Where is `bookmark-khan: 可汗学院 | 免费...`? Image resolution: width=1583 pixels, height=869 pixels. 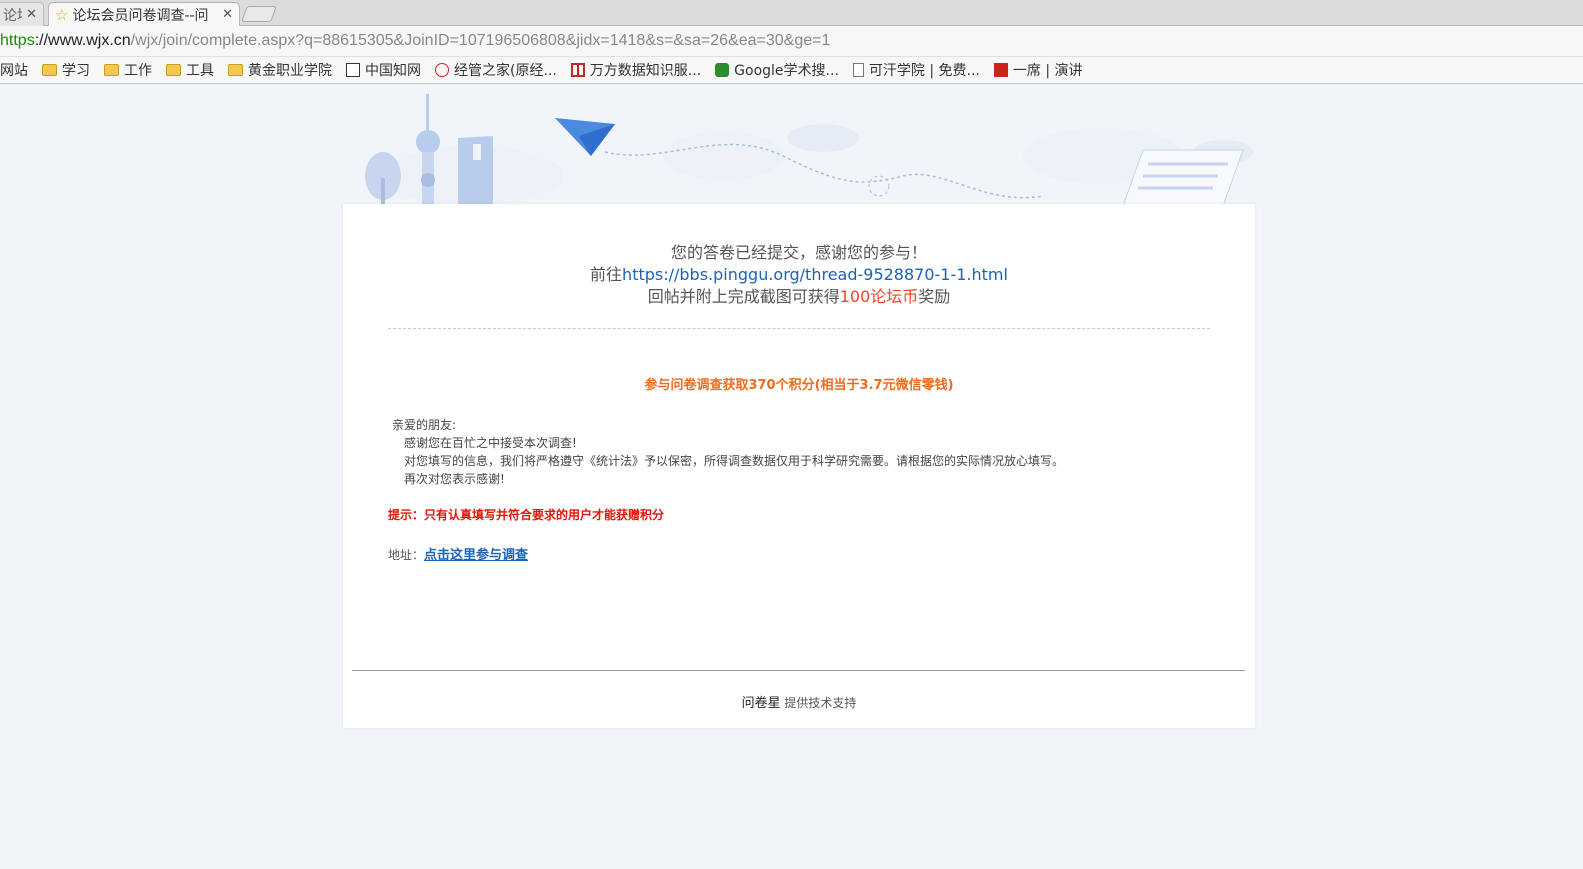
bookmark-khan: 可汗学院 | 免费... is located at coordinates (916, 70).